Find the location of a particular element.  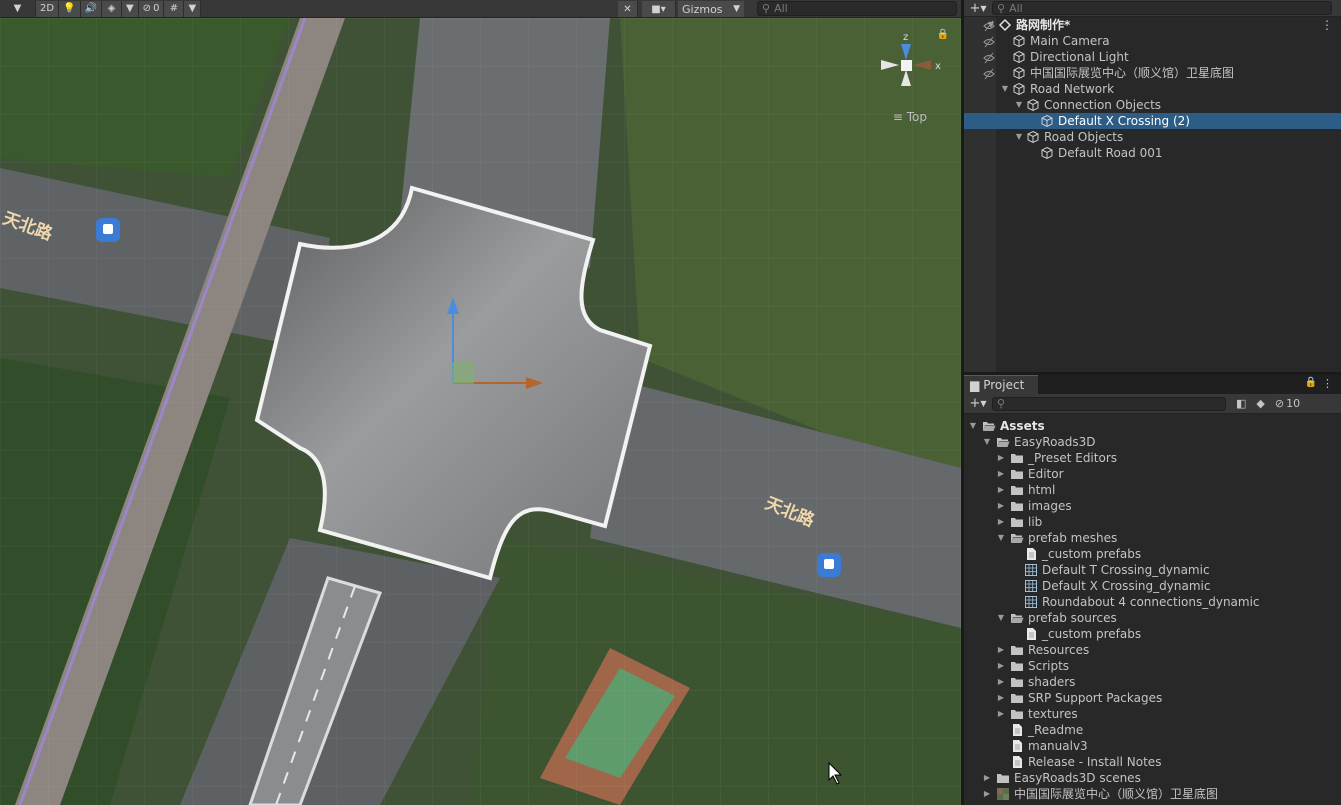

gizmo-lock-icon: 🔒 is located at coordinates (943, 34).